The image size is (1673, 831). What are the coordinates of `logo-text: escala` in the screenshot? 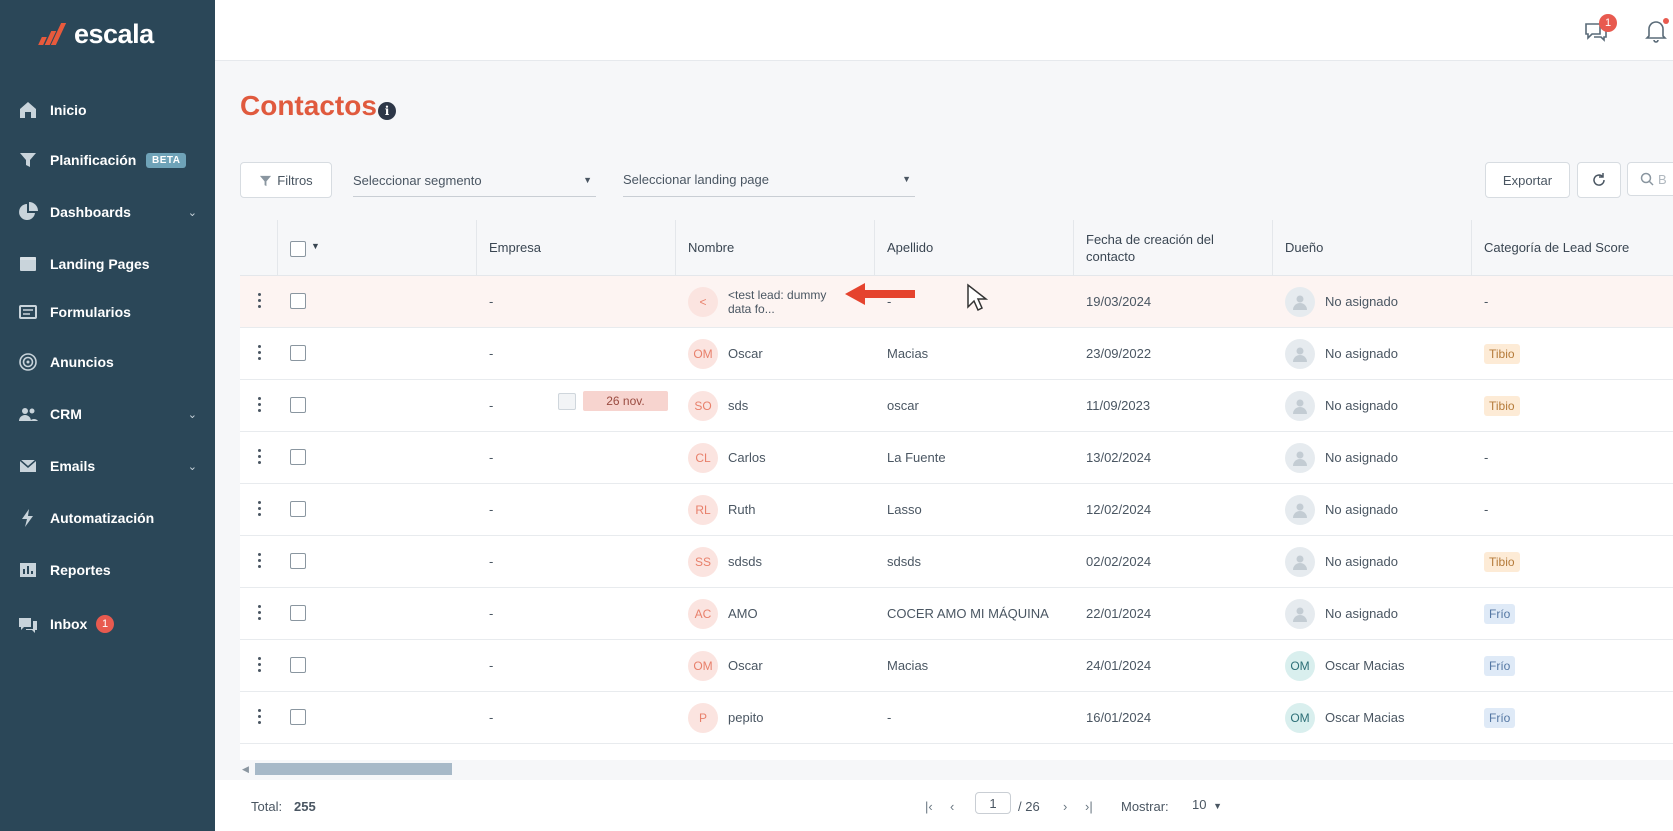 It's located at (114, 33).